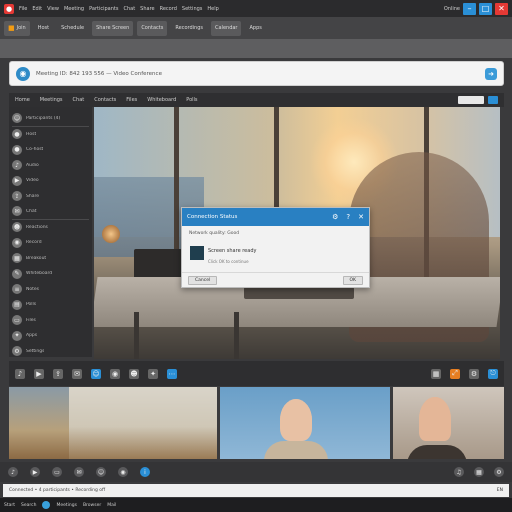  What do you see at coordinates (50, 351) in the screenshot?
I see `sidebar-item-settings: ⚙ Settings` at bounding box center [50, 351].